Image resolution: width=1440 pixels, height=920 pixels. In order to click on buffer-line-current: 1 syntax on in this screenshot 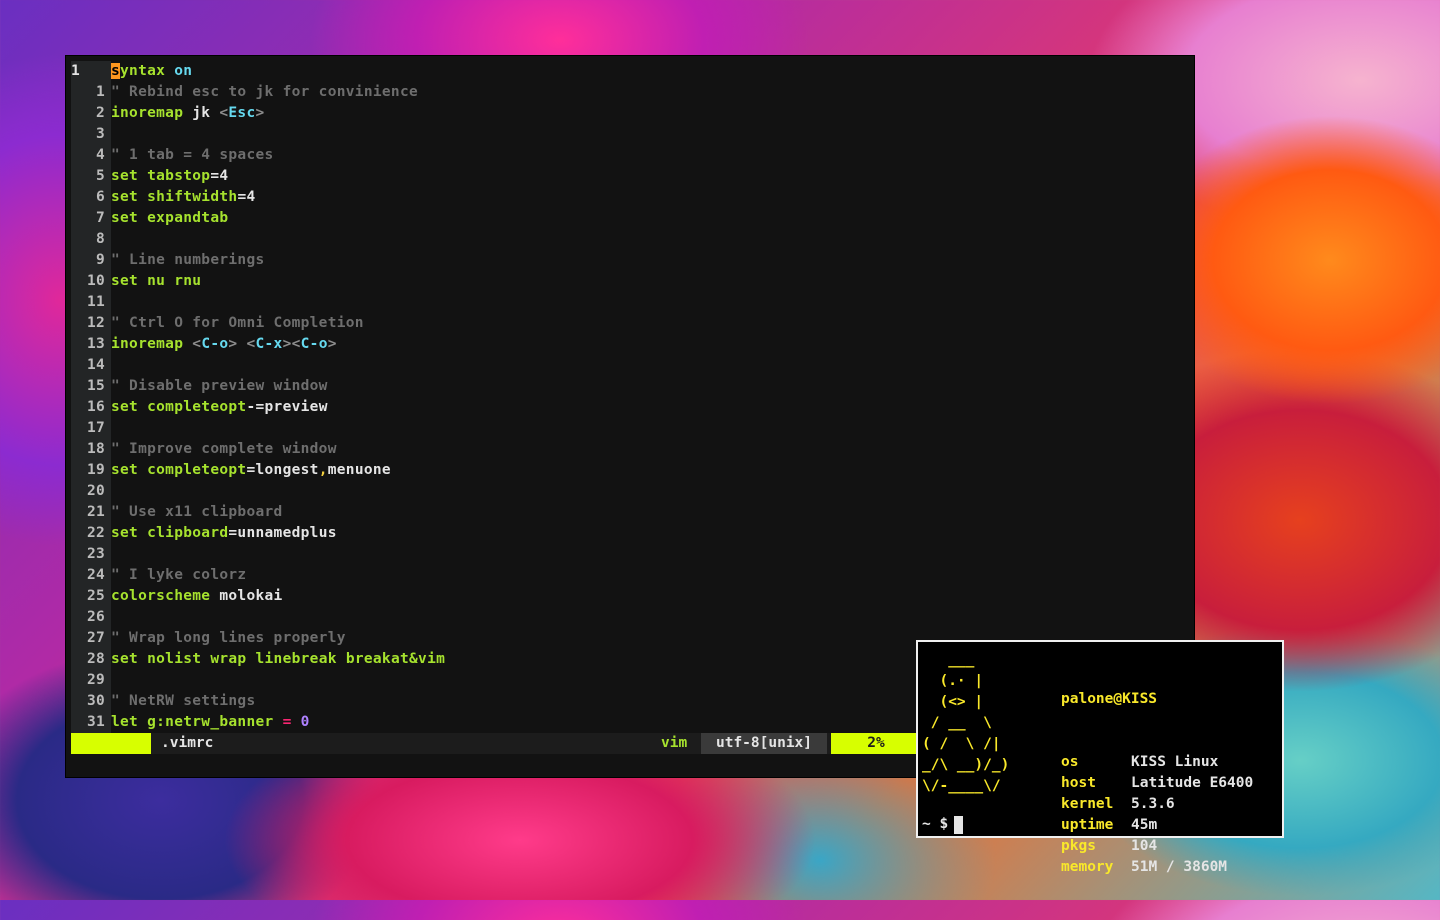, I will do `click(632, 71)`.